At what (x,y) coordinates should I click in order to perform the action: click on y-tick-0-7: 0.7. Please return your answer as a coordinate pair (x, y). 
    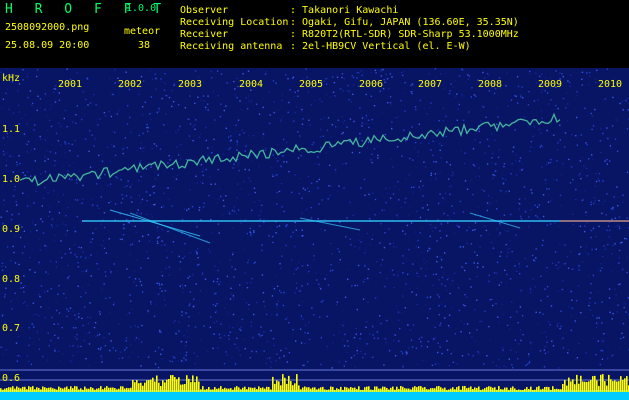
    Looking at the image, I should click on (11, 328).